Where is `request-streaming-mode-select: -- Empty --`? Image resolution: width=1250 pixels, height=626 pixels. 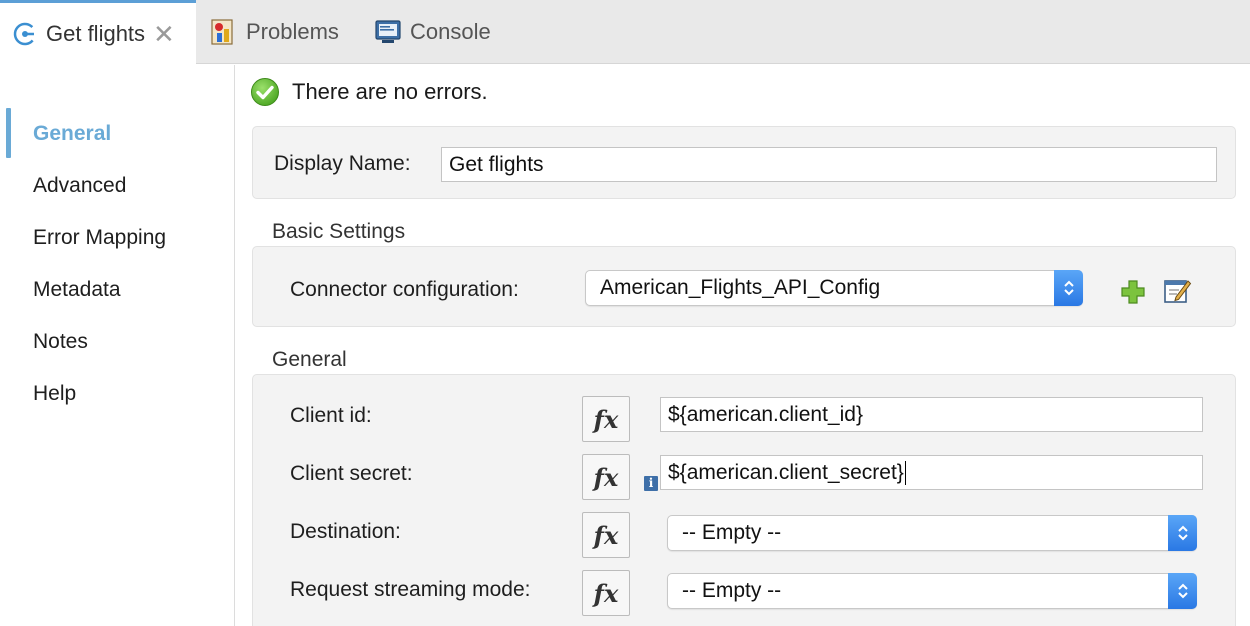
request-streaming-mode-select: -- Empty -- is located at coordinates (932, 591).